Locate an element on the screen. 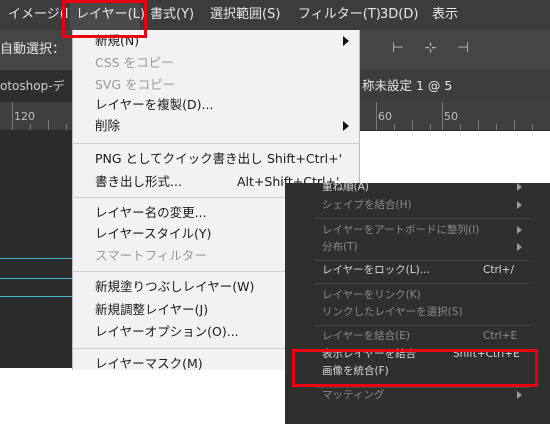  menu-item-merge-layers: レイヤーを結合(E) Ctrl+E is located at coordinates (417, 336).